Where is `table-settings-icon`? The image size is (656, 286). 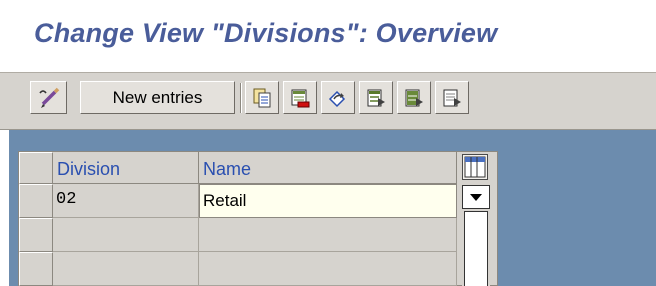 table-settings-icon is located at coordinates (475, 167).